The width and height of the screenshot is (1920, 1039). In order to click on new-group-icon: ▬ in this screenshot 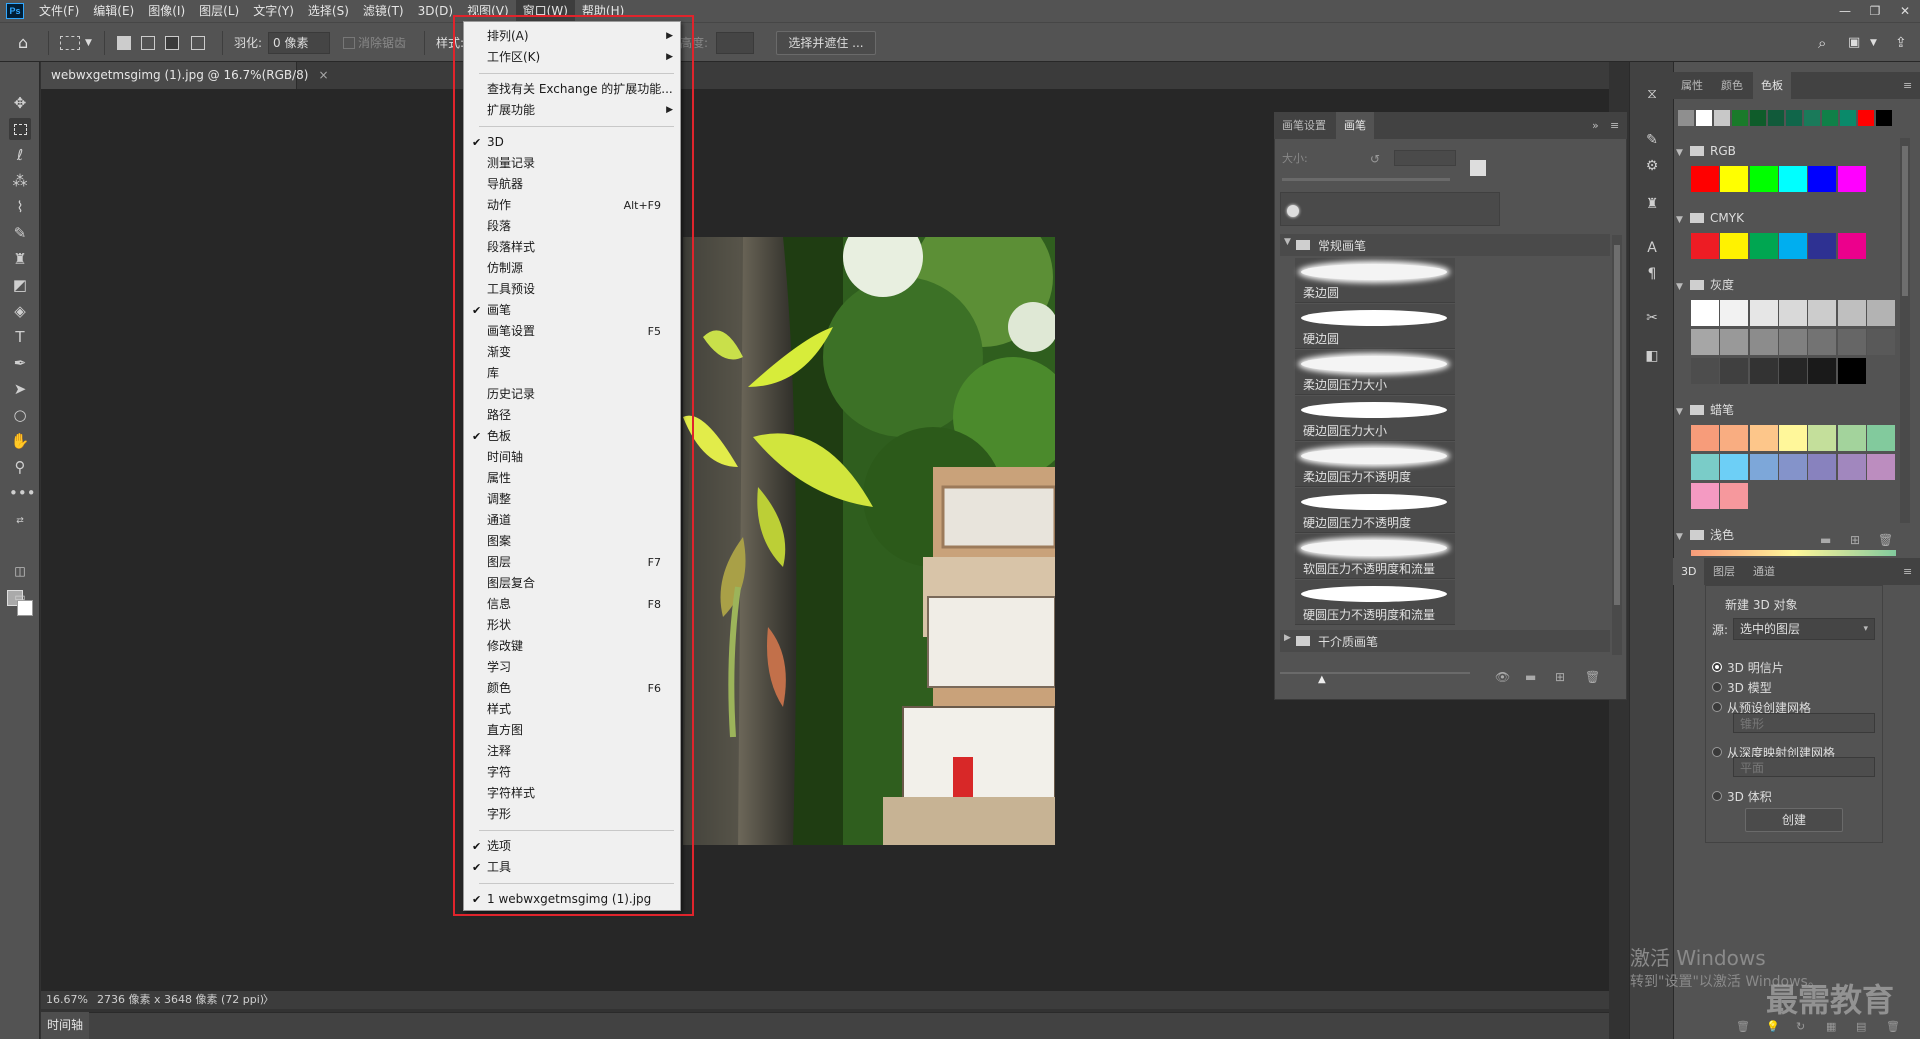, I will do `click(1530, 677)`.